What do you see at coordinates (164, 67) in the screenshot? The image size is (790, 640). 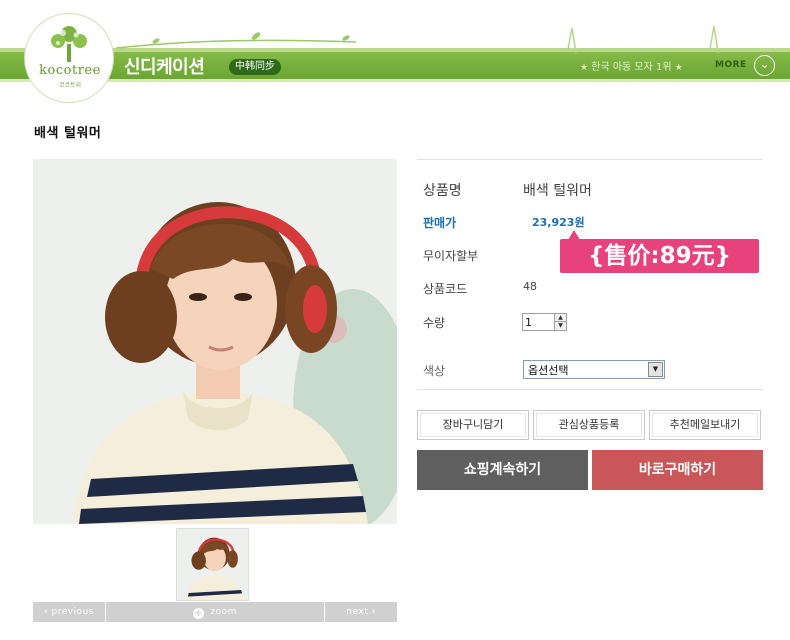 I see `shop-name: 신디케이션` at bounding box center [164, 67].